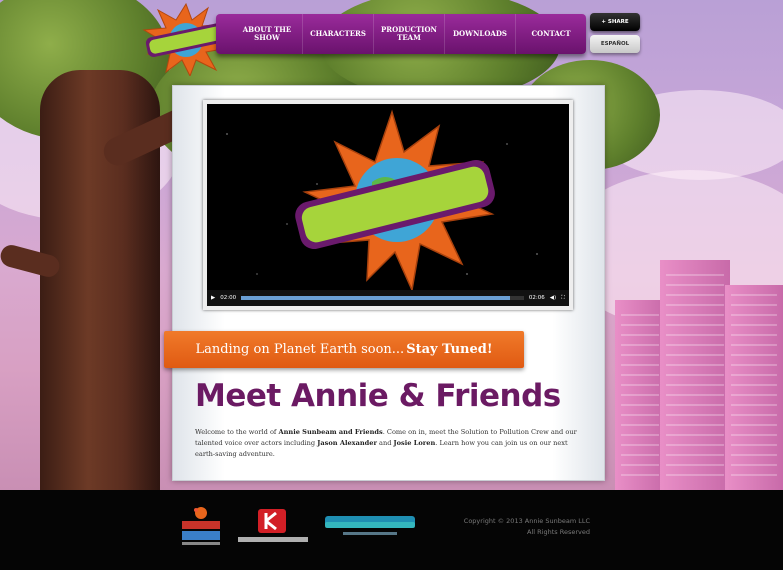 Image resolution: width=783 pixels, height=570 pixels. I want to click on ten-comunicaciones-logo, so click(370, 526).